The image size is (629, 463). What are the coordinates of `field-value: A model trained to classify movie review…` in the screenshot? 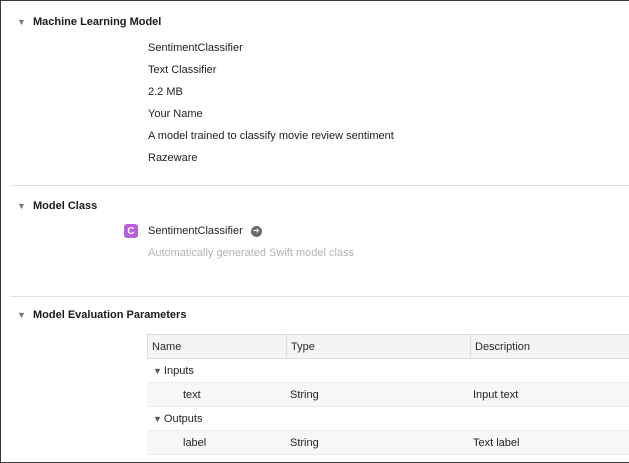 It's located at (271, 136).